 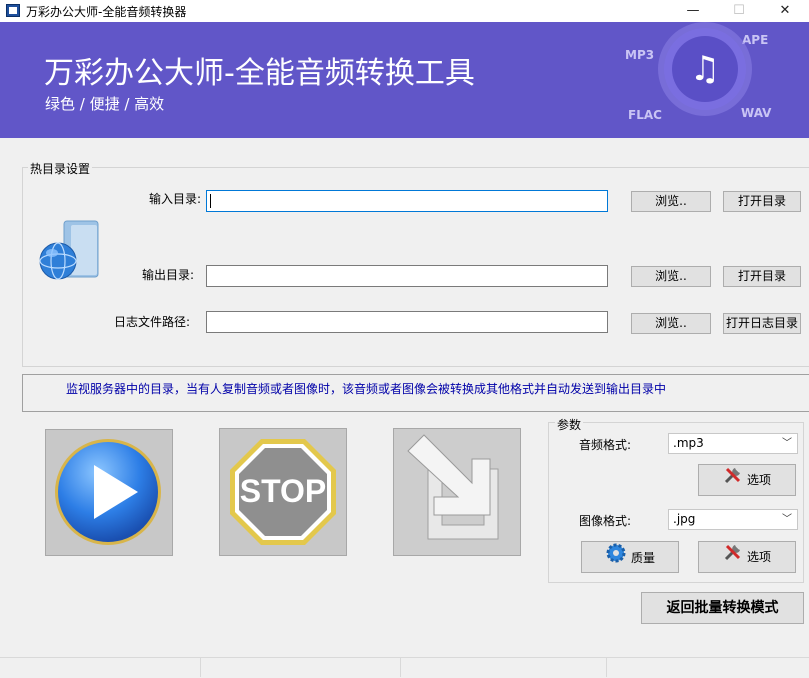 I want to click on music-note-icon: ♫, so click(x=705, y=69).